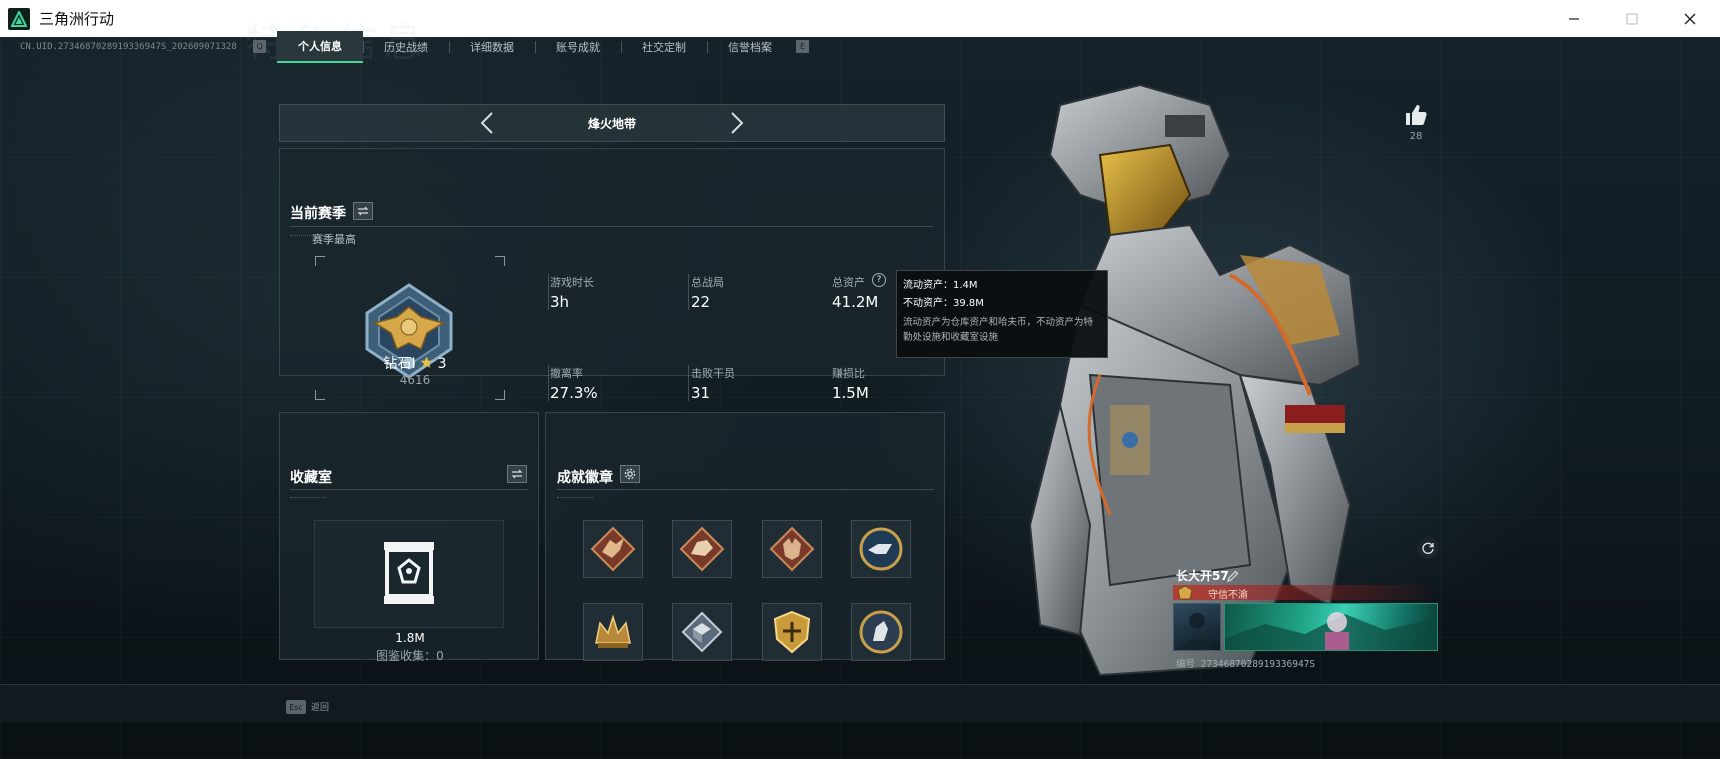  I want to click on rank-star-count: 3, so click(442, 364).